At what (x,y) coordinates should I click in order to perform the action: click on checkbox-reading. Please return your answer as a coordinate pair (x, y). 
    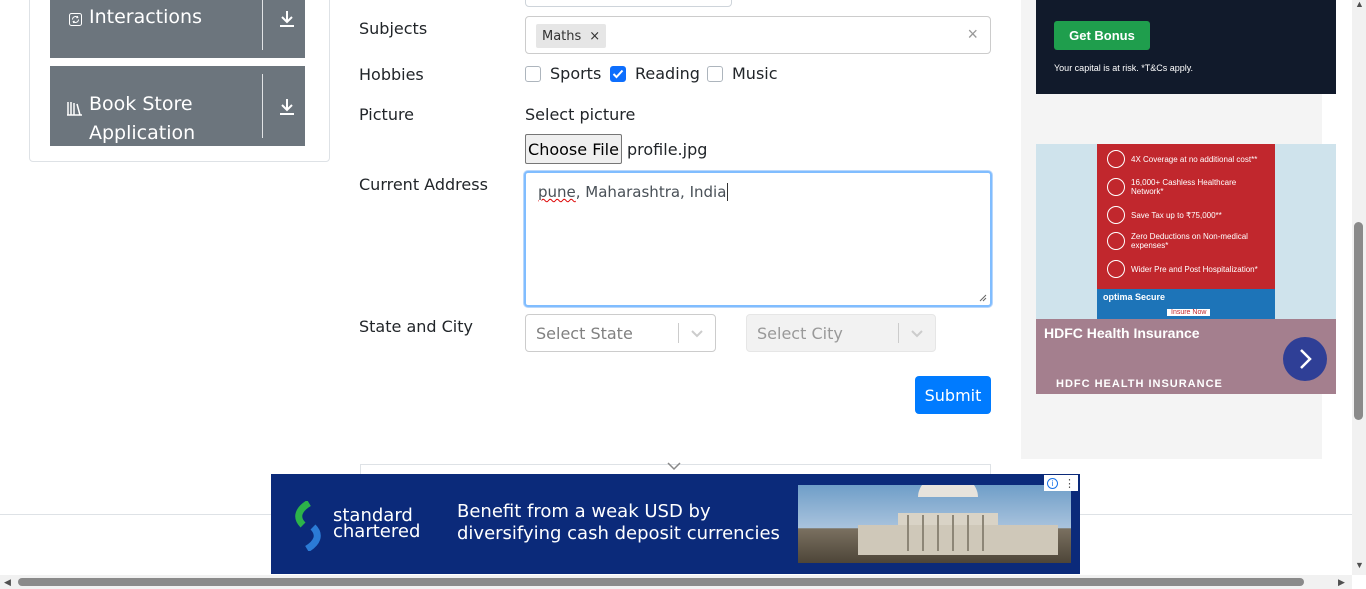
    Looking at the image, I should click on (618, 73).